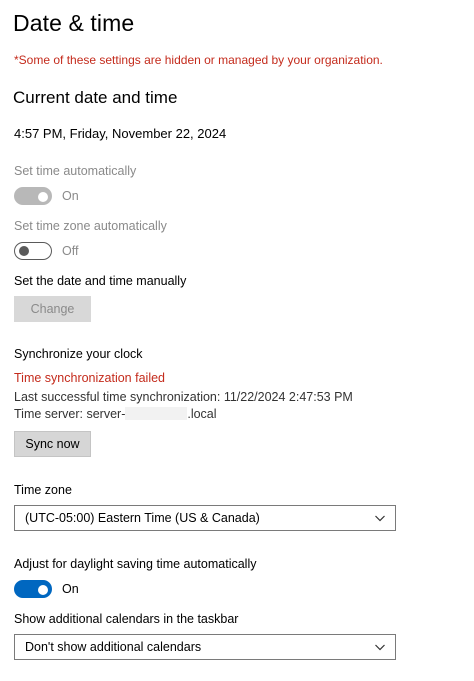  Describe the element at coordinates (126, 619) in the screenshot. I see `additional-calendars-label: Show additional calendars in the taskbar` at that location.